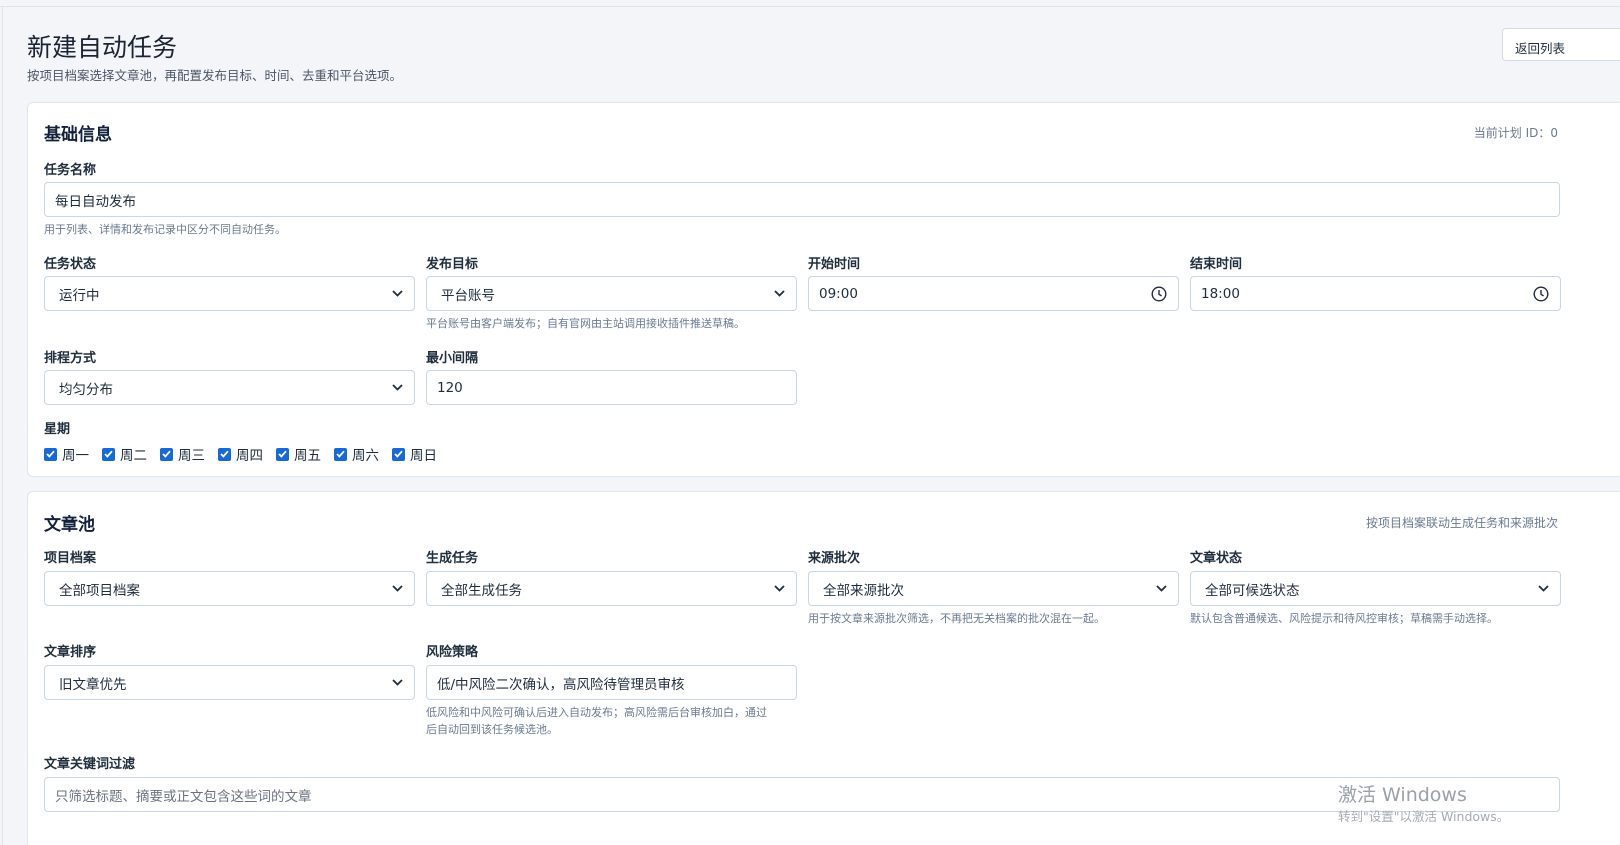  What do you see at coordinates (365, 456) in the screenshot?
I see `weekday-label: 周六` at bounding box center [365, 456].